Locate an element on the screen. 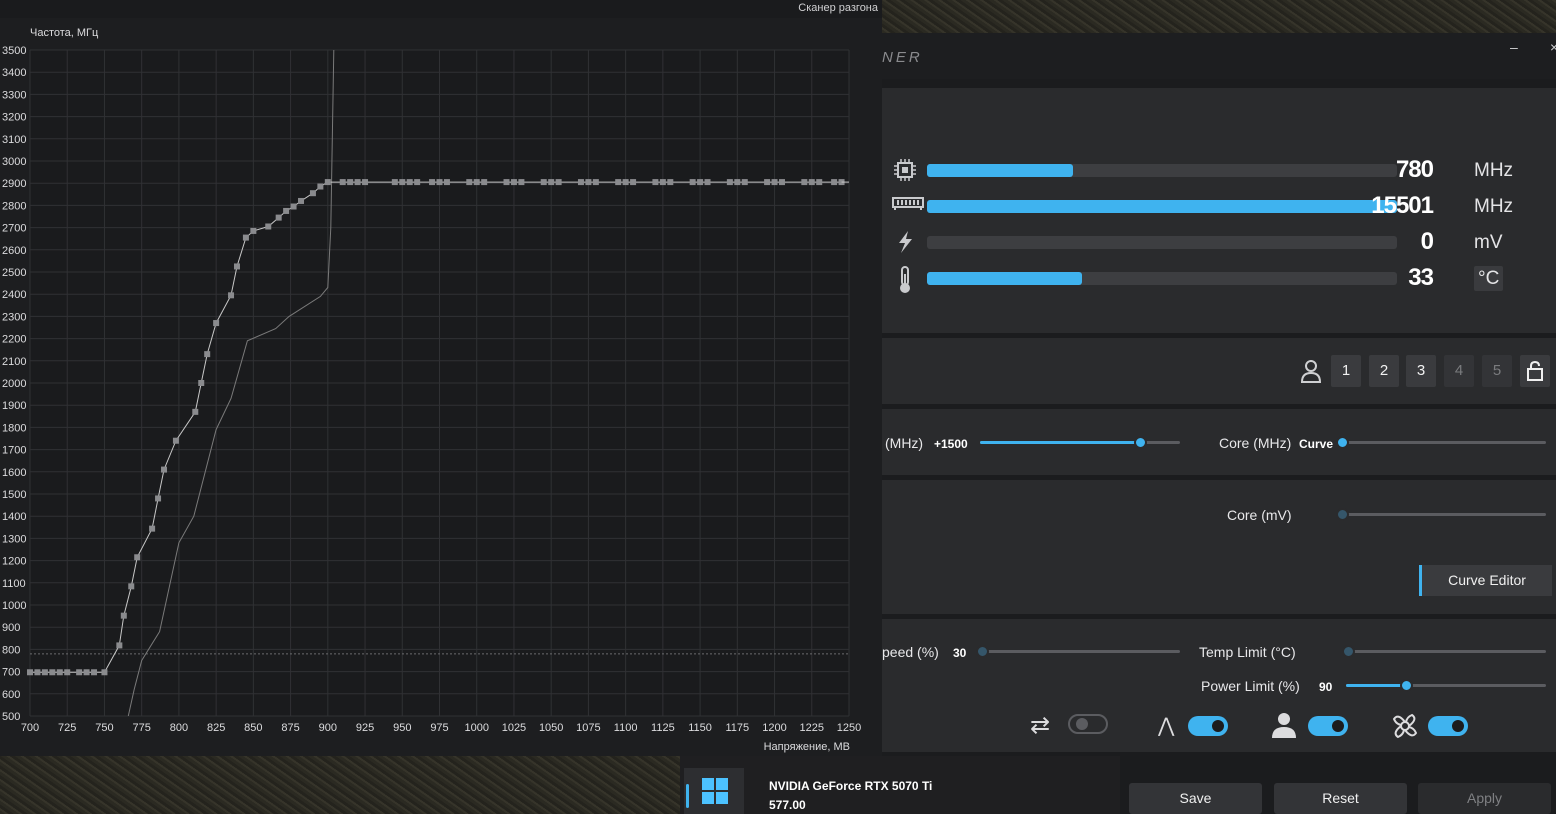 Image resolution: width=1556 pixels, height=814 pixels. memory-clock-slider-knob is located at coordinates (1140, 442).